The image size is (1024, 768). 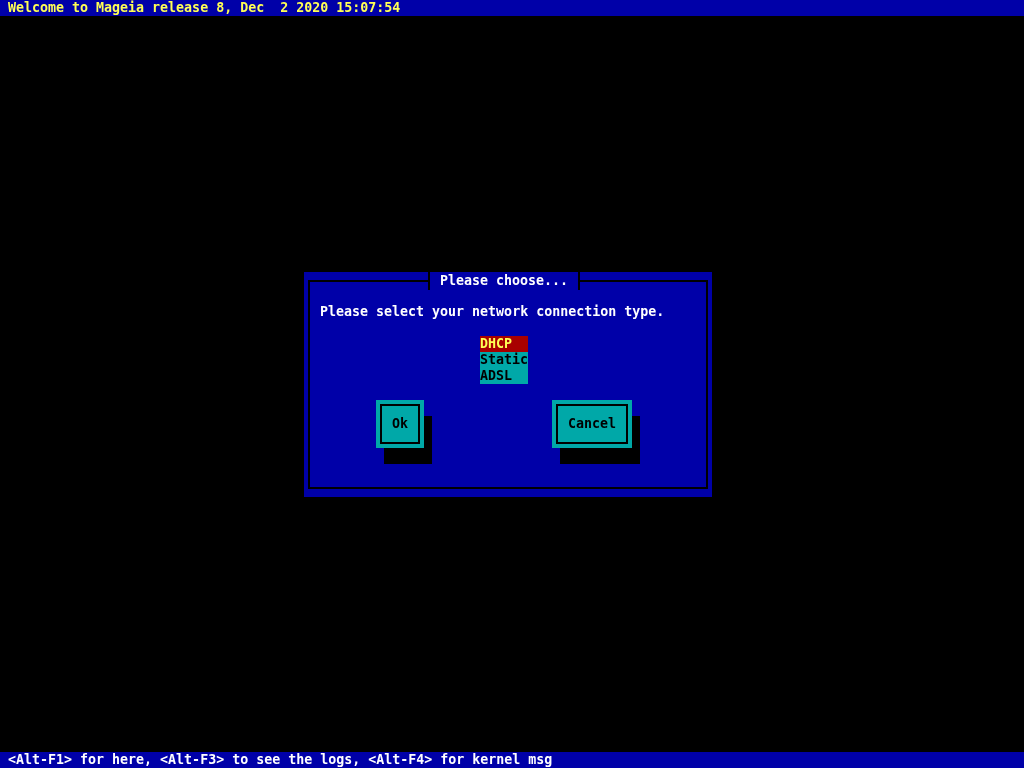 I want to click on status-bar: <Alt-F1> for here, <Alt-F3> to see the logs, <Alt-F4> for kernel msg, so click(x=512, y=760).